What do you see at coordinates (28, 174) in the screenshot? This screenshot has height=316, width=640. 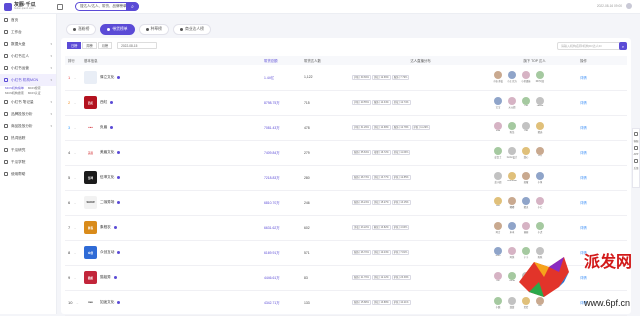 I see `sidebar-more-item-6: 使用帮助` at bounding box center [28, 174].